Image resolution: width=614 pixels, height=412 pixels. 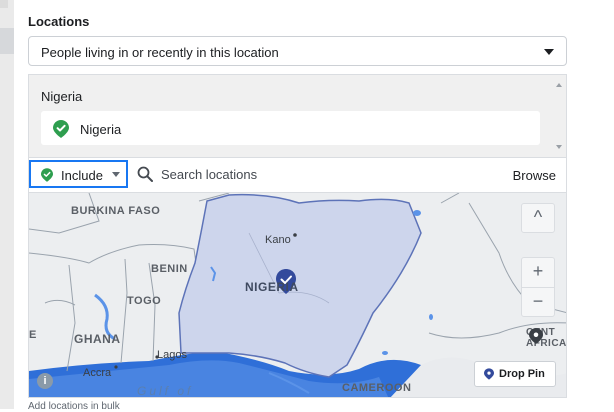 I want to click on left-edge-tab, so click(x=7, y=41).